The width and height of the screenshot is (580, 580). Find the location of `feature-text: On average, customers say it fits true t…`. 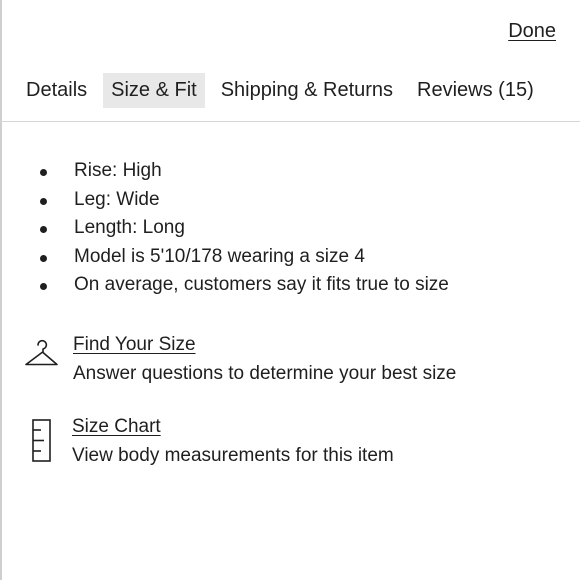

feature-text: On average, customers say it fits true t… is located at coordinates (261, 284).